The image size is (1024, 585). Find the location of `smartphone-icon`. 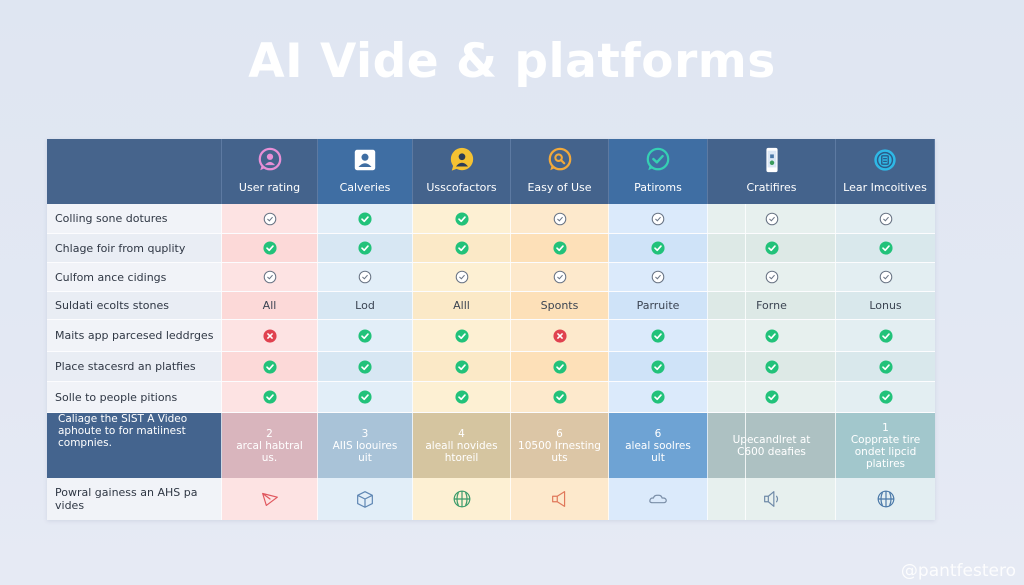

smartphone-icon is located at coordinates (771, 160).